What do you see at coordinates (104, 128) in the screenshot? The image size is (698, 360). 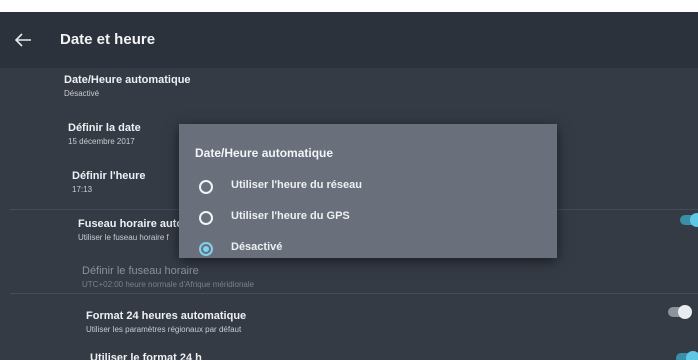 I see `setting-label: Définir la date` at bounding box center [104, 128].